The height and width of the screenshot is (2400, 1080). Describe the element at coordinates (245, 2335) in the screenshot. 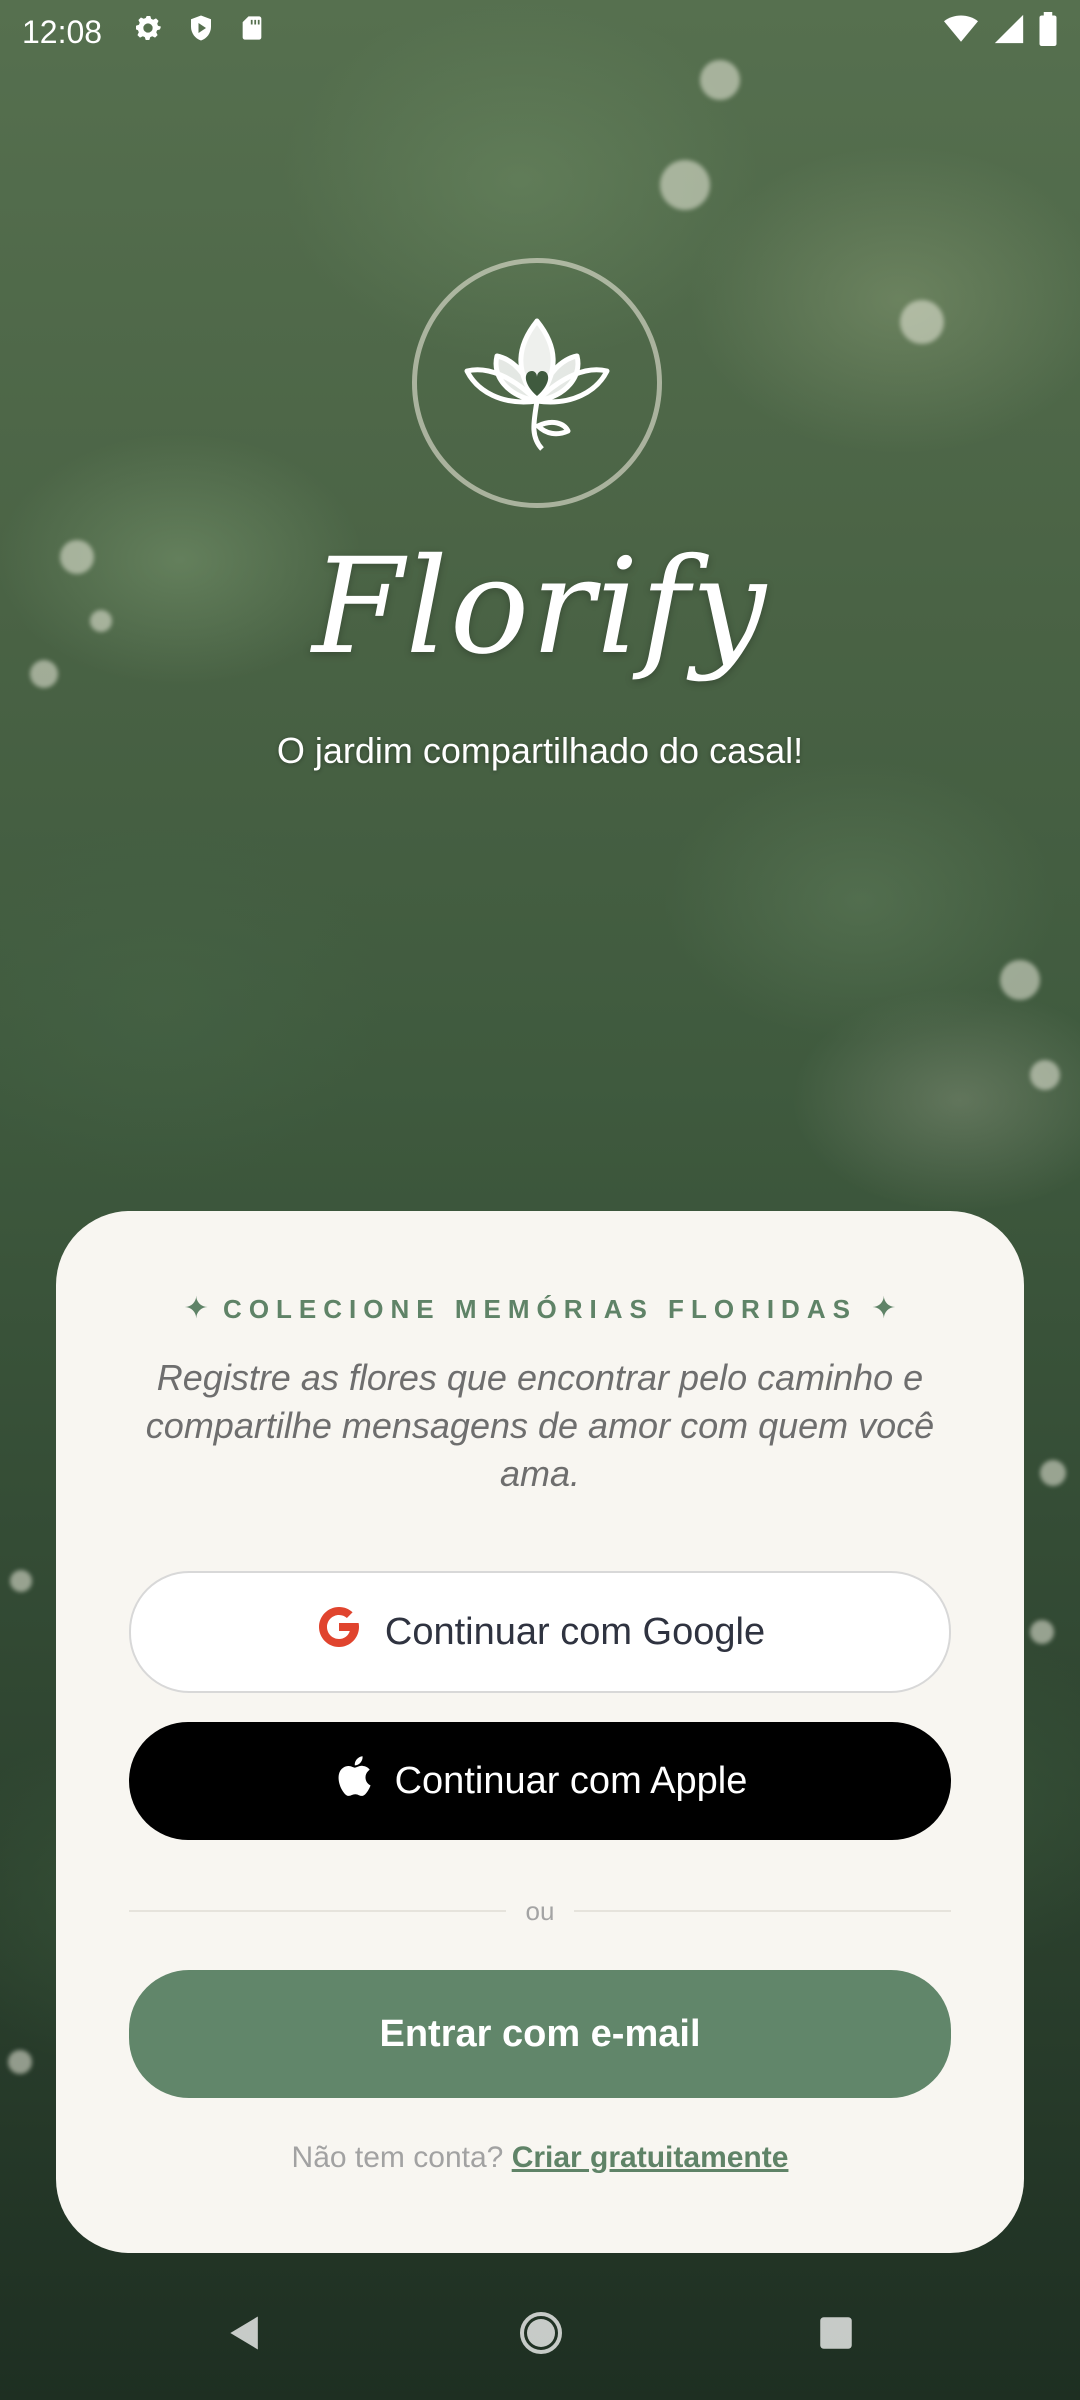

I see `back-icon` at that location.